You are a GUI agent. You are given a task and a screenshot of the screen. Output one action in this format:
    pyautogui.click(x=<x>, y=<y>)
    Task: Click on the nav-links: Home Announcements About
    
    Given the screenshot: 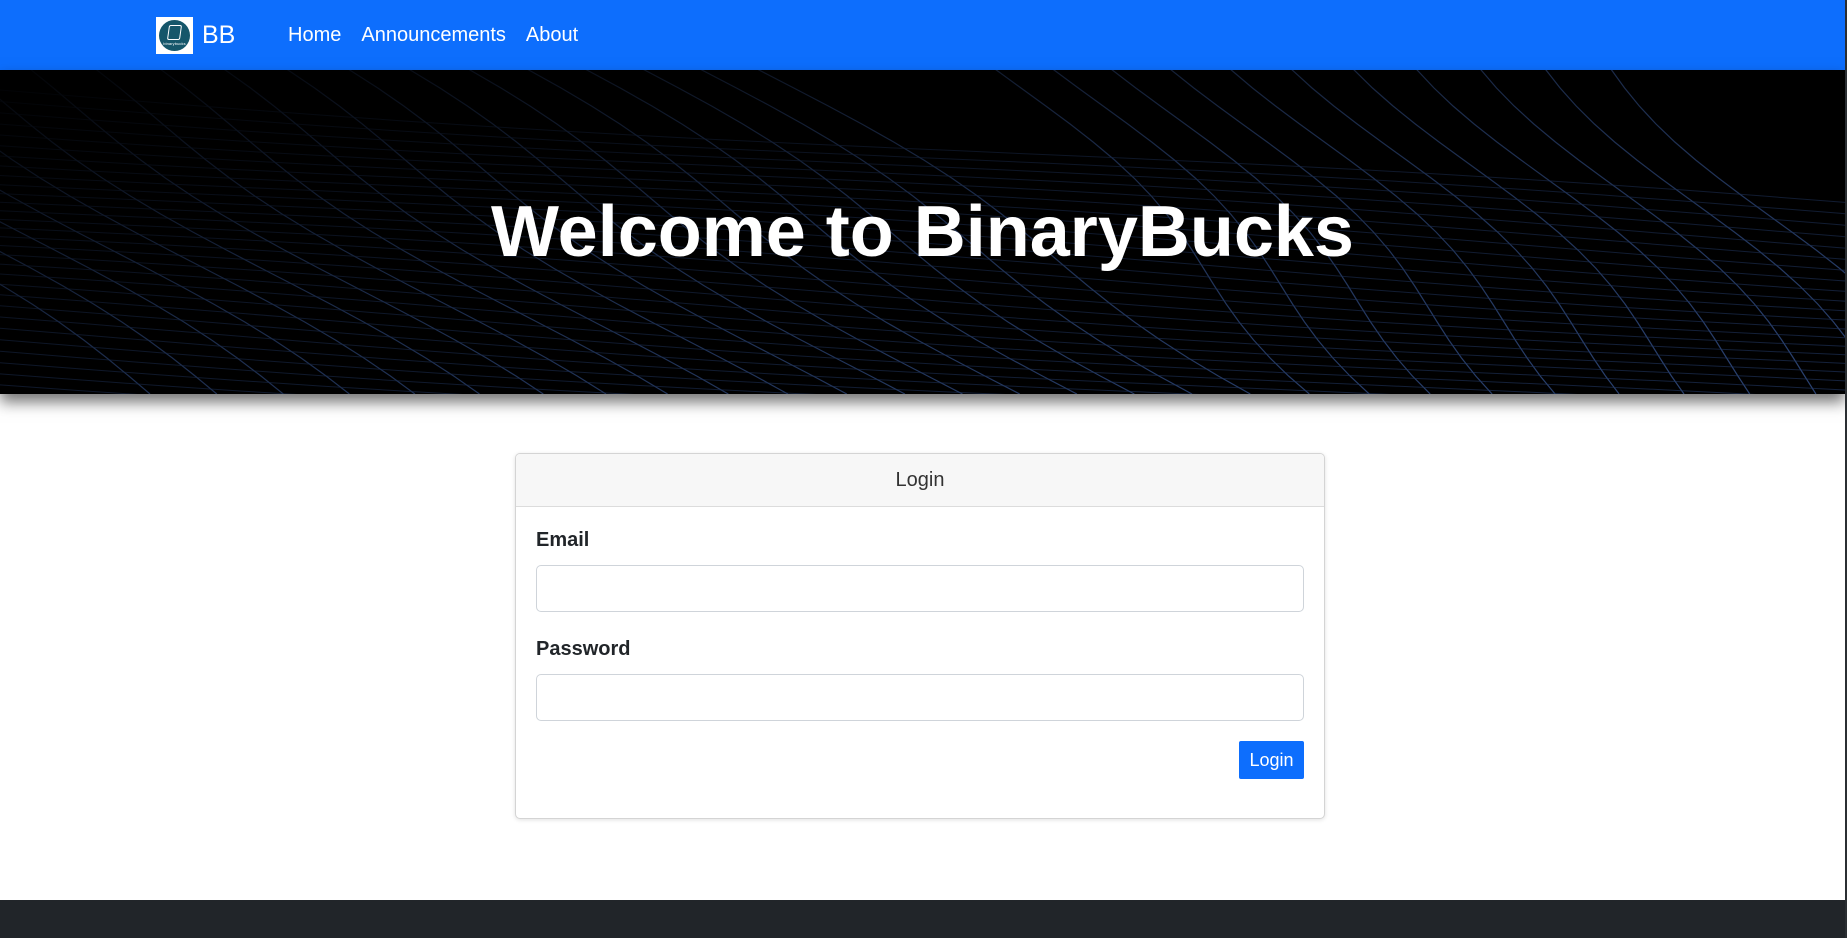 What is the action you would take?
    pyautogui.click(x=443, y=35)
    